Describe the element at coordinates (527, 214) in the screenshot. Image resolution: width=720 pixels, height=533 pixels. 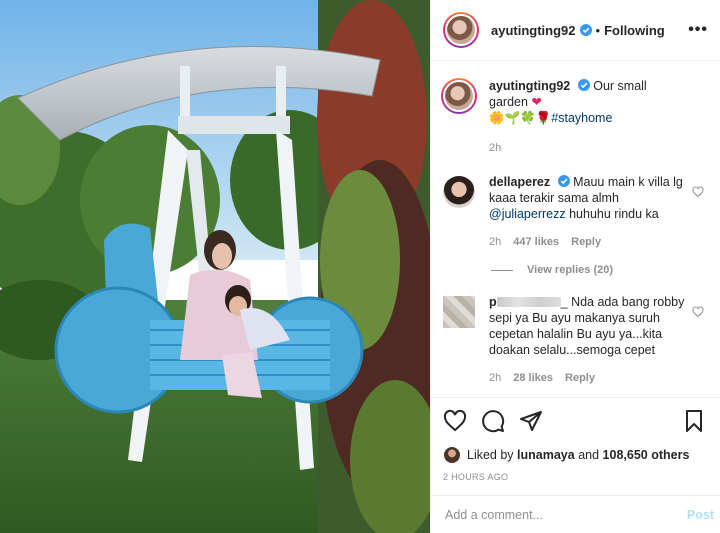
I see `mention-link: @juliaperrezz` at that location.